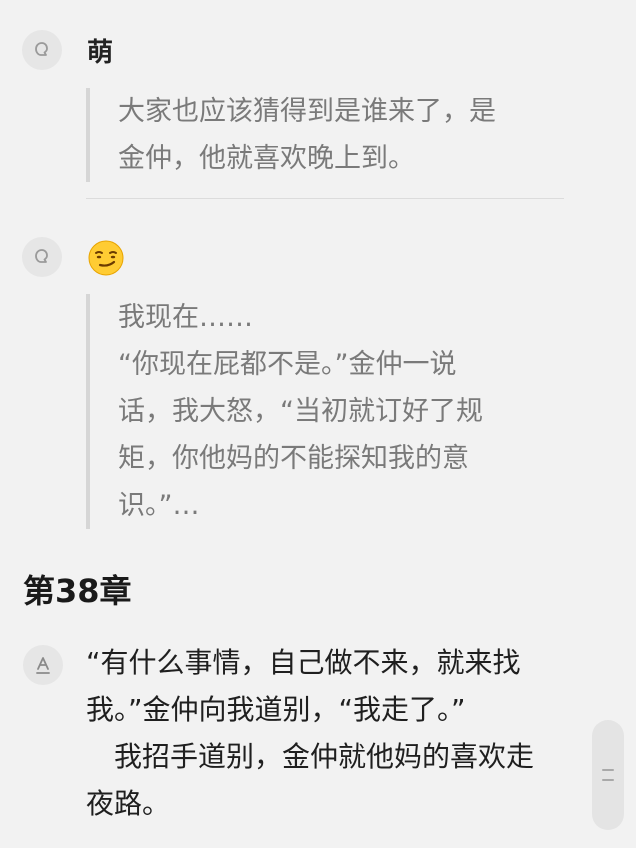  What do you see at coordinates (300, 411) in the screenshot?
I see `quote-line: 话，我大怒，“当初就订好了规` at bounding box center [300, 411].